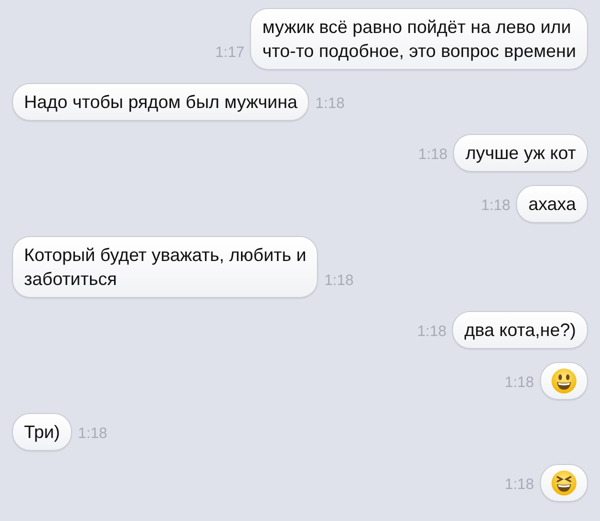  Describe the element at coordinates (520, 153) in the screenshot. I see `message-bubble: лучше уж кот` at that location.